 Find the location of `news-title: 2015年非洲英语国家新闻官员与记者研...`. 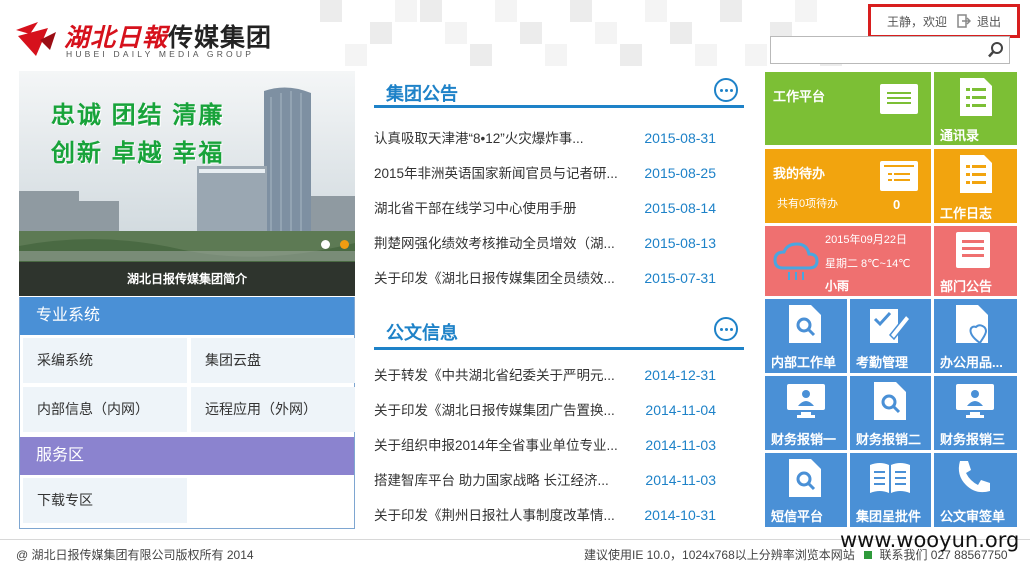

news-title: 2015年非洲英语国家新闻官员与记者研... is located at coordinates (499, 173).